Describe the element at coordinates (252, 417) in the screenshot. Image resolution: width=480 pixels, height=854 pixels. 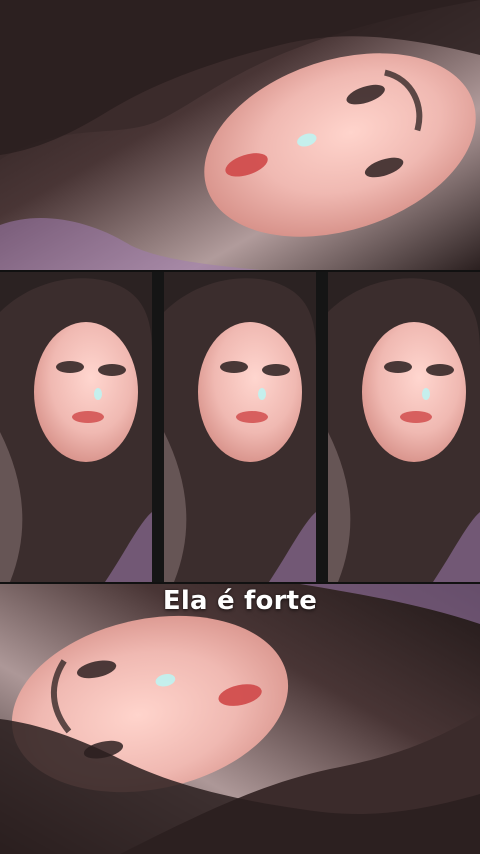
I see `middle-tile-2-lips` at that location.